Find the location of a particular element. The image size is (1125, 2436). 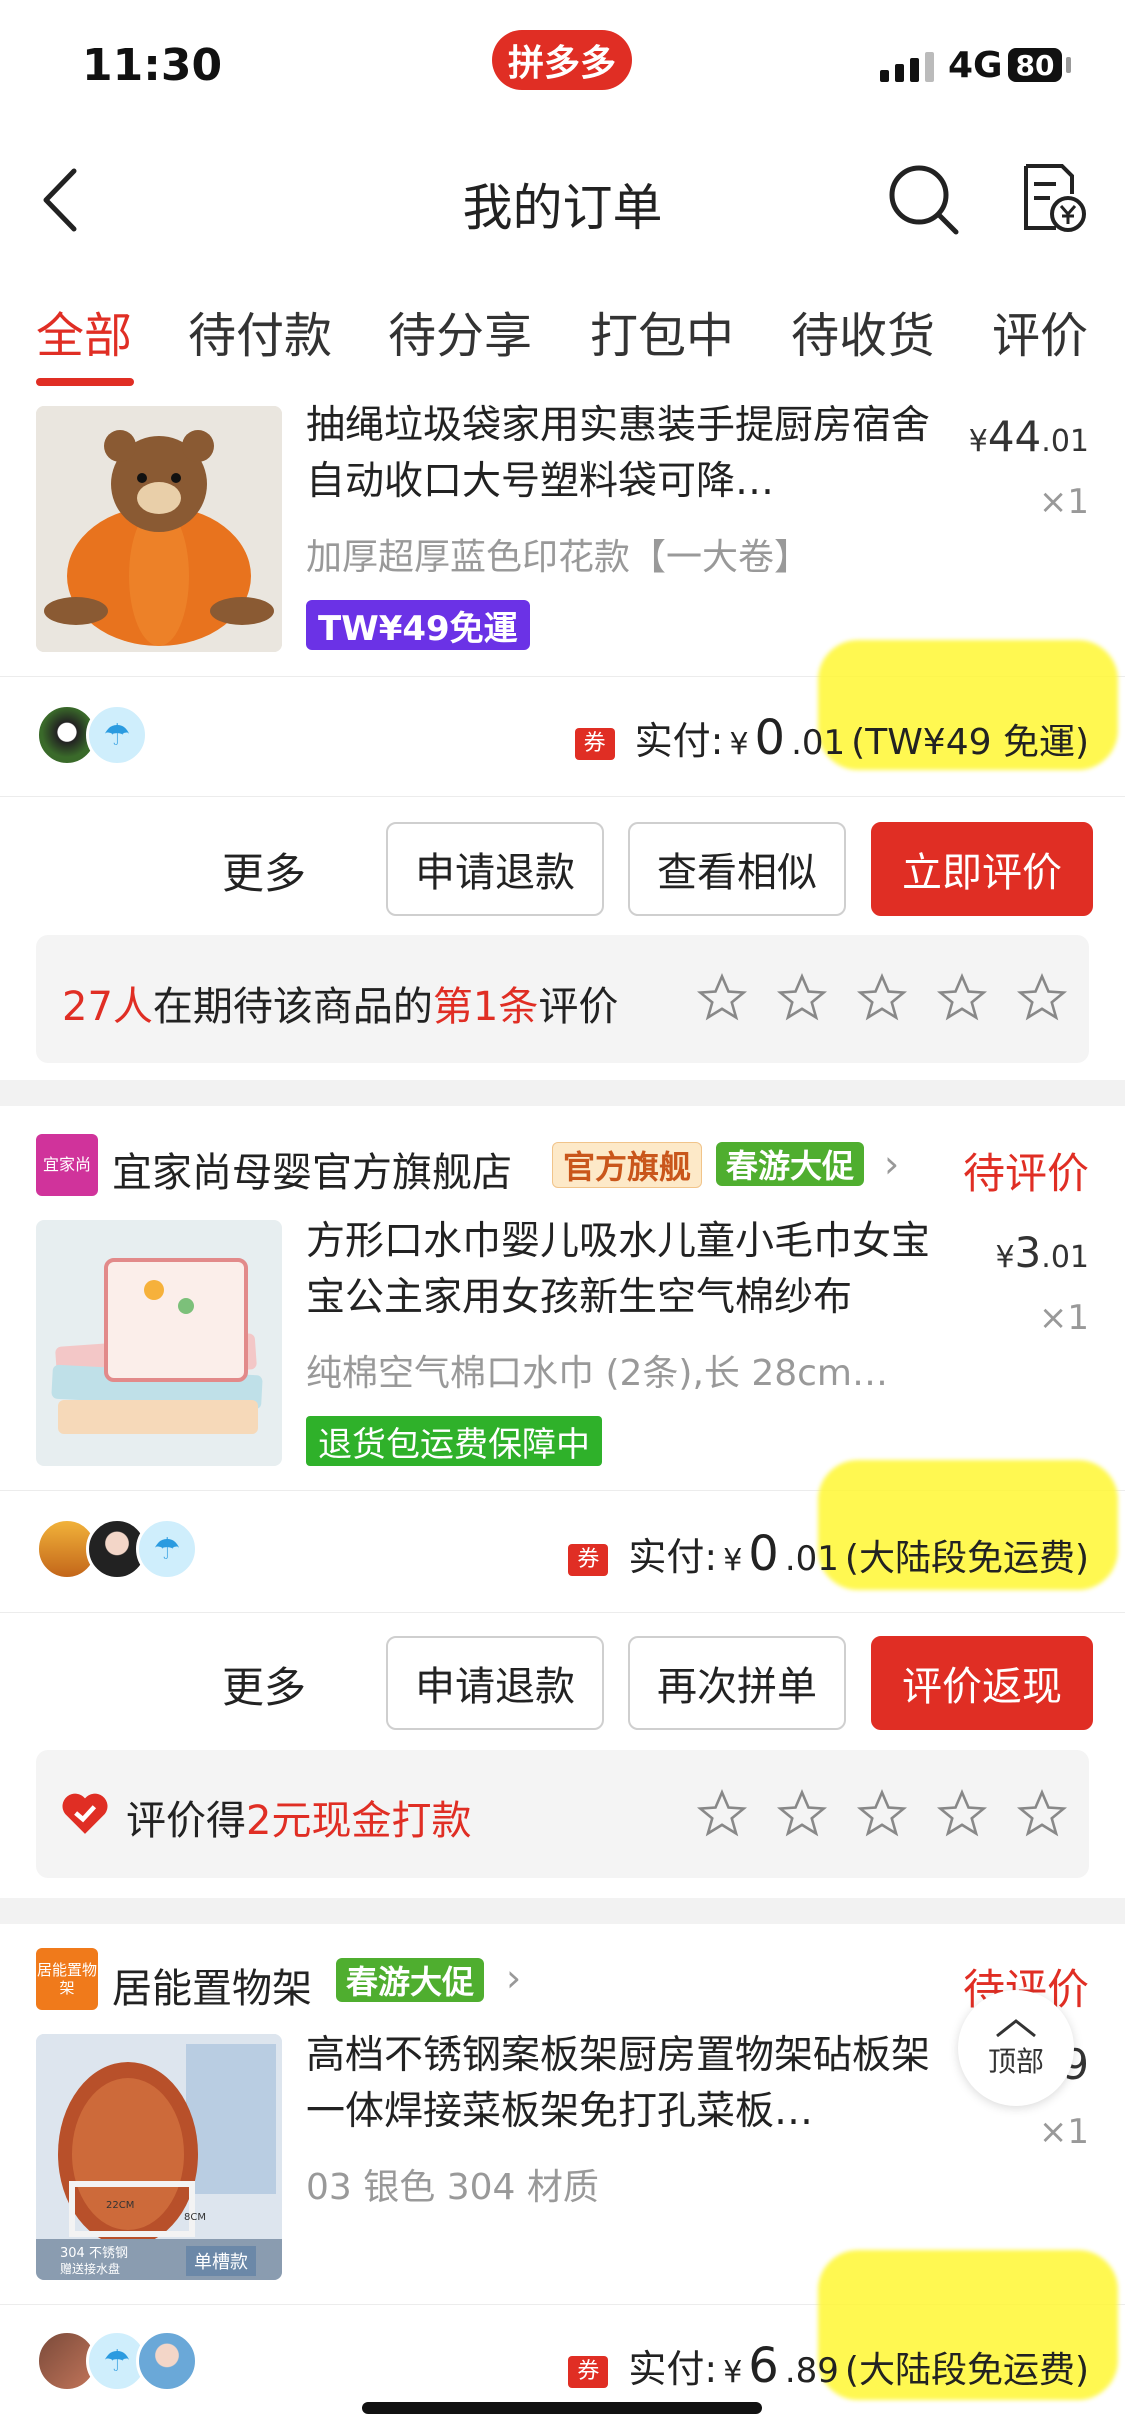

tab-pending-payment: 待付款 is located at coordinates (260, 331).